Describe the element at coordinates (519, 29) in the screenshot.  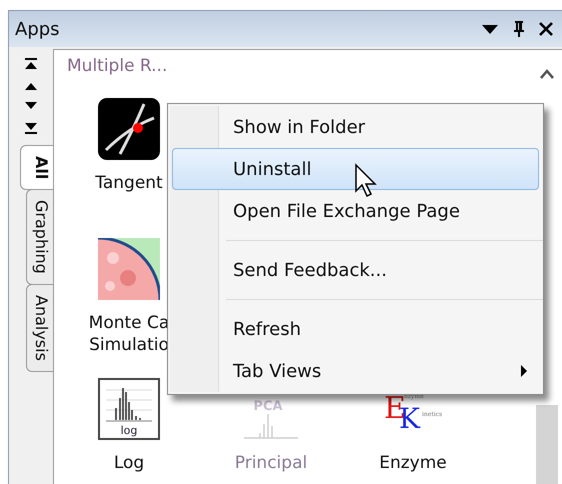
I see `pin-icon` at that location.